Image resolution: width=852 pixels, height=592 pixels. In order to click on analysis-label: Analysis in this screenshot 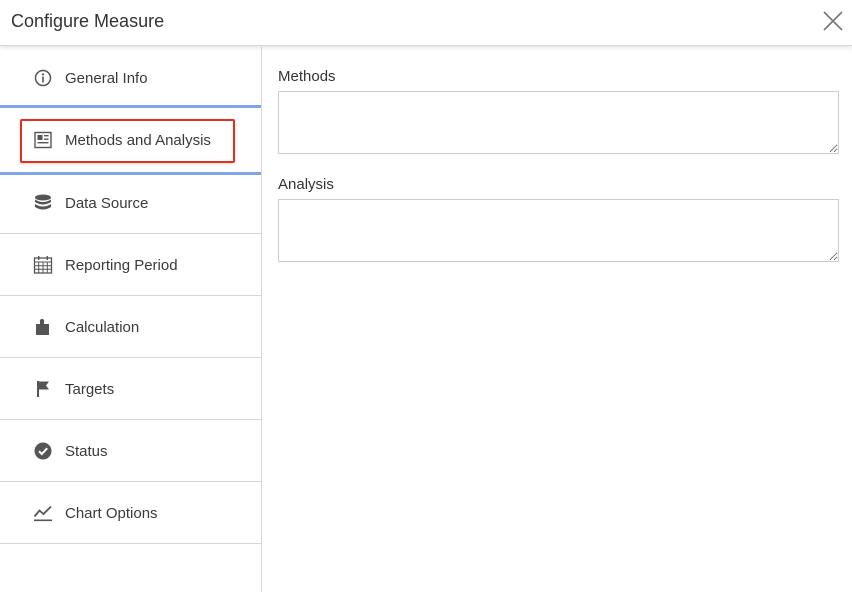, I will do `click(306, 184)`.